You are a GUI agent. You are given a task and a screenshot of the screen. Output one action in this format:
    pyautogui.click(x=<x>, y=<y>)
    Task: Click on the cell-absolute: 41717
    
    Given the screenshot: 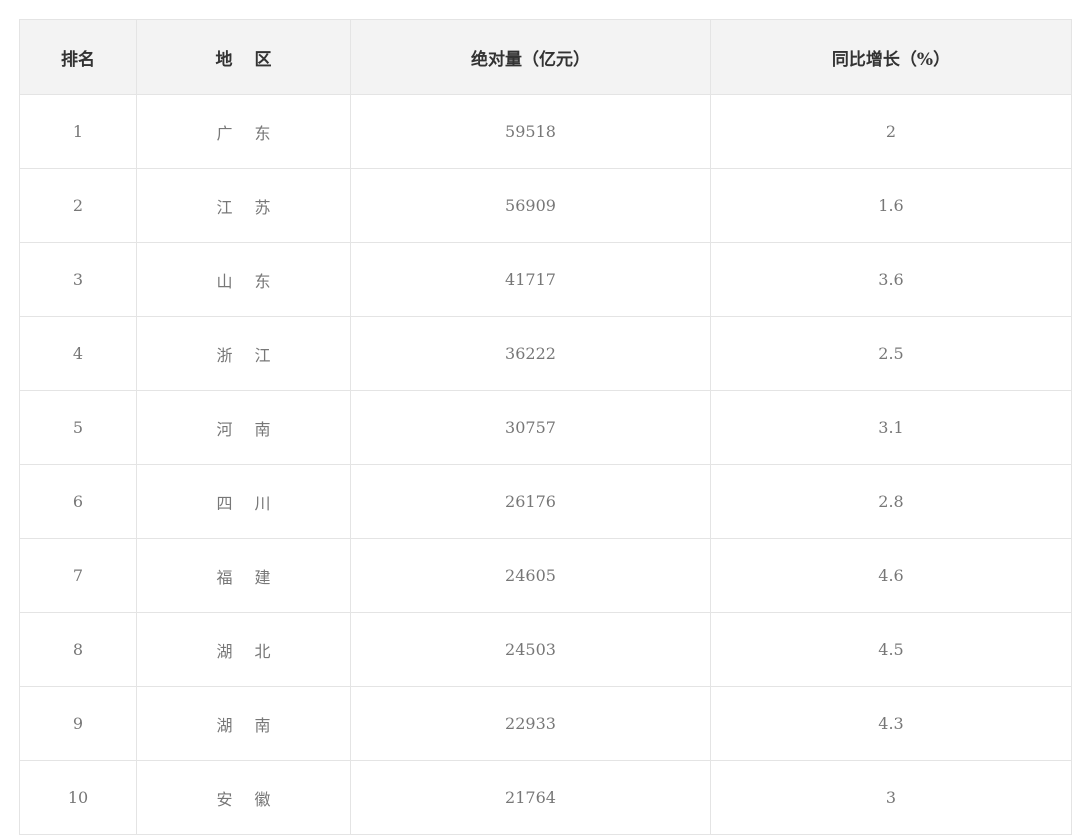 What is the action you would take?
    pyautogui.click(x=530, y=279)
    